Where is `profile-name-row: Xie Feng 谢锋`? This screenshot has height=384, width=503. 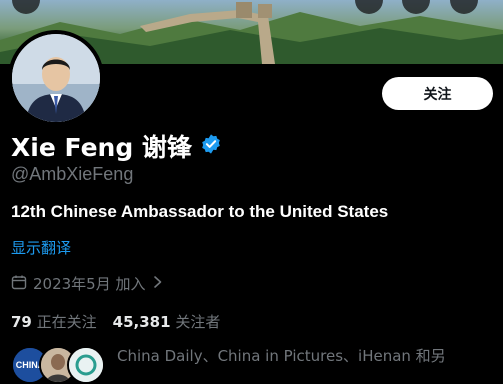
profile-name-row: Xie Feng 谢锋 is located at coordinates (116, 146).